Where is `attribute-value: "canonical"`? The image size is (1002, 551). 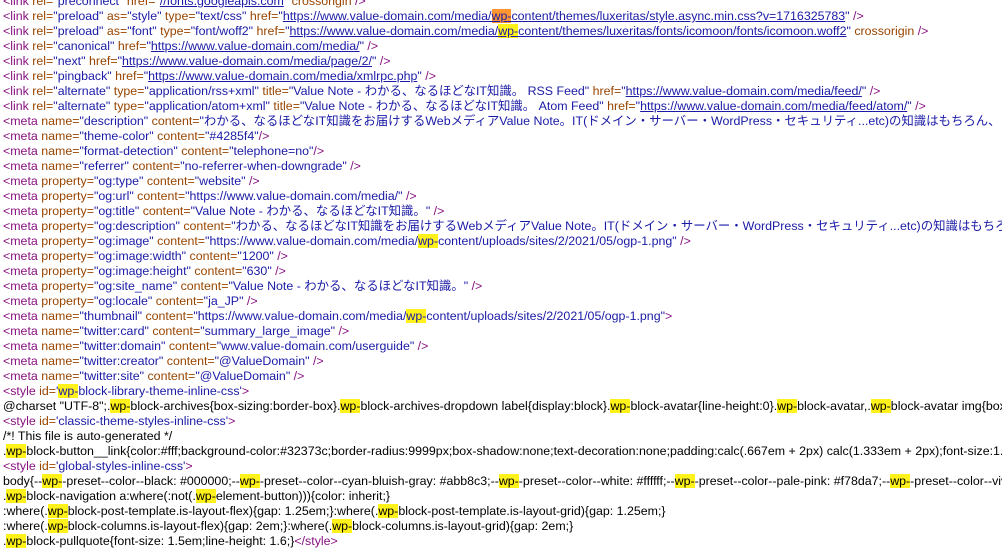
attribute-value: "canonical" is located at coordinates (85, 46).